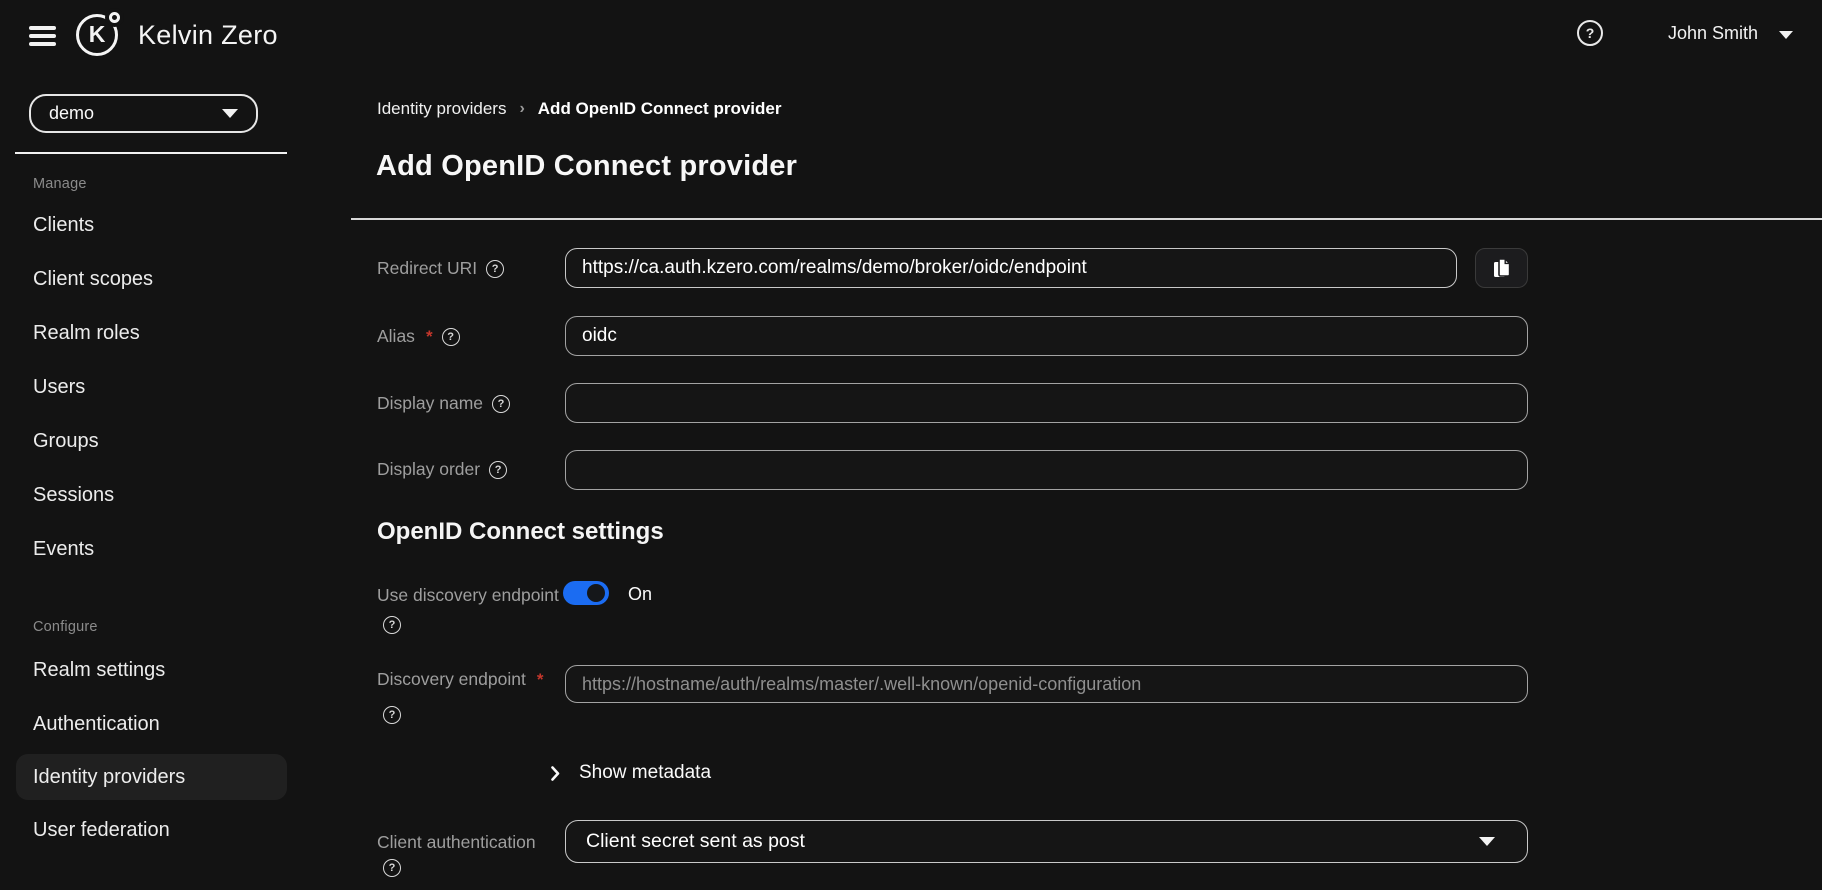 This screenshot has height=890, width=1822. What do you see at coordinates (450, 336) in the screenshot?
I see `alias-help-icon: ?` at bounding box center [450, 336].